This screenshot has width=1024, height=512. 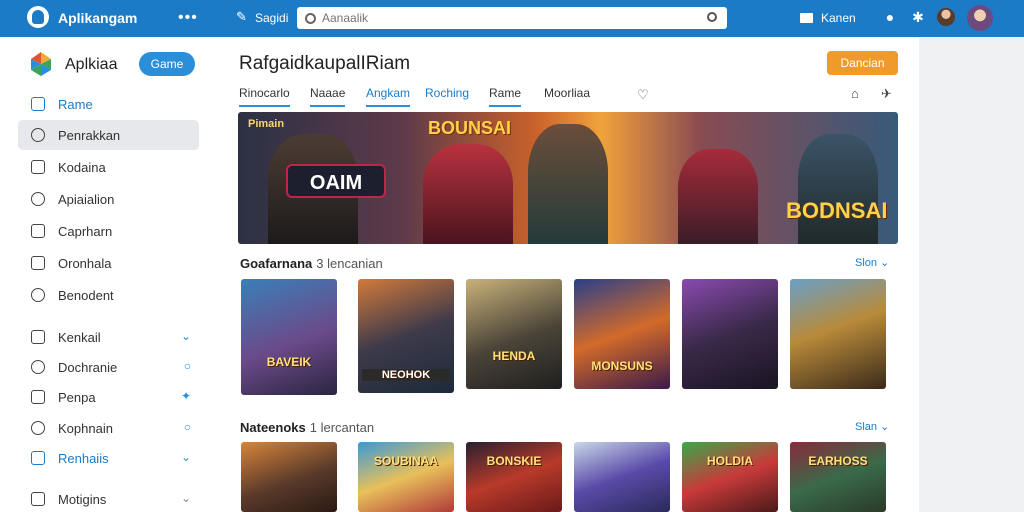 I want to click on section-title: Nateenoks 1 lercantan, so click(x=307, y=427).